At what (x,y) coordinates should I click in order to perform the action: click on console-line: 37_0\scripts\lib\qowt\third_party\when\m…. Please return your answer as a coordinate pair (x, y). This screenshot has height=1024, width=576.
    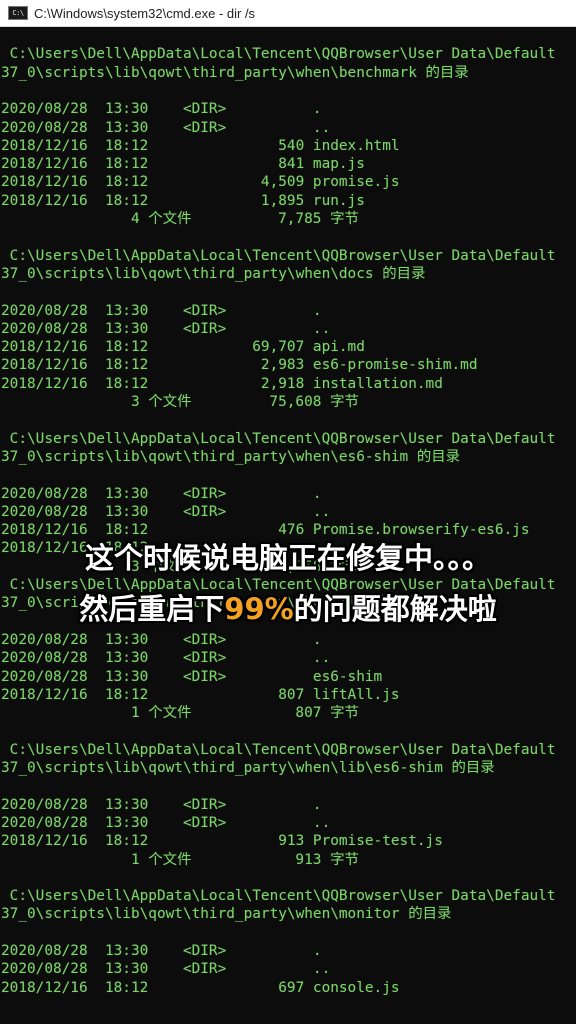
    Looking at the image, I should click on (226, 914).